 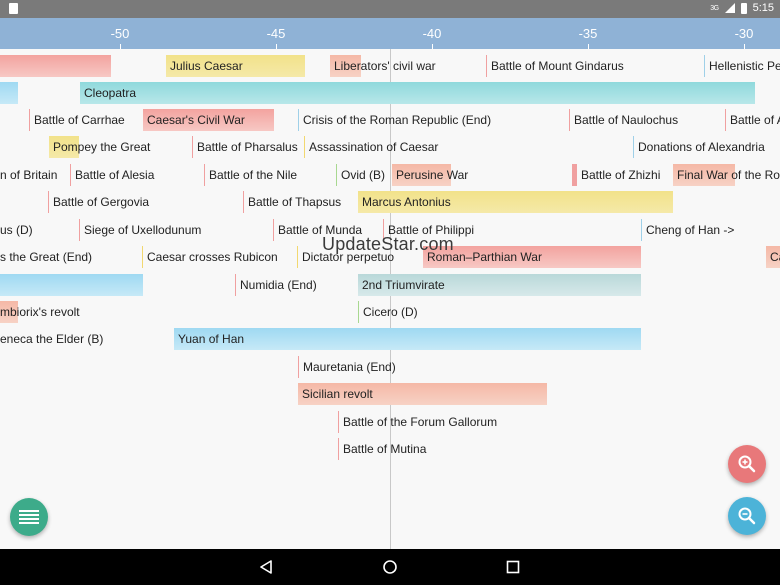 I want to click on timeline-event: Battle of Alesia, so click(x=112, y=175).